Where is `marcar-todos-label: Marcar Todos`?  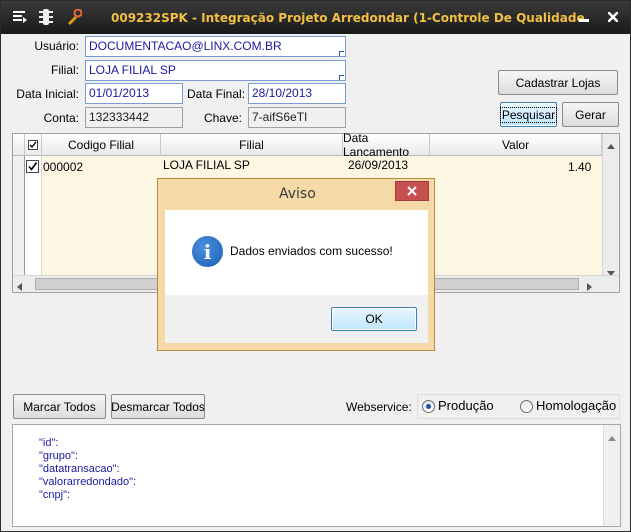
marcar-todos-label: Marcar Todos is located at coordinates (59, 406).